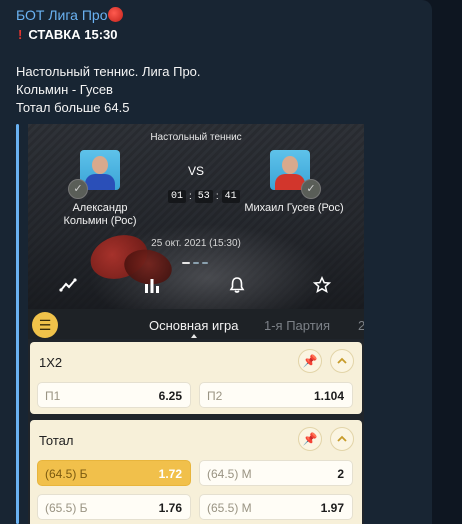  I want to click on bell-icon, so click(237, 286).